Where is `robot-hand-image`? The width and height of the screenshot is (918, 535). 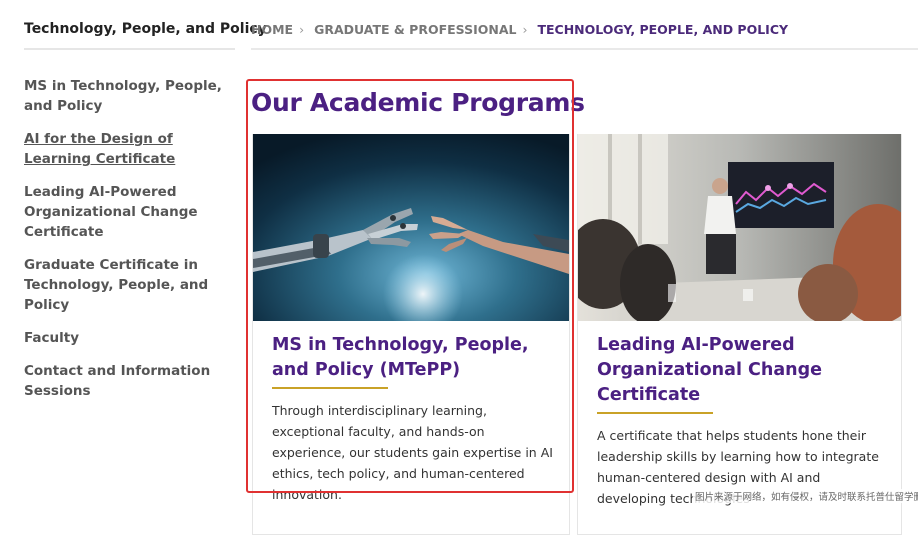
robot-hand-image is located at coordinates (411, 227).